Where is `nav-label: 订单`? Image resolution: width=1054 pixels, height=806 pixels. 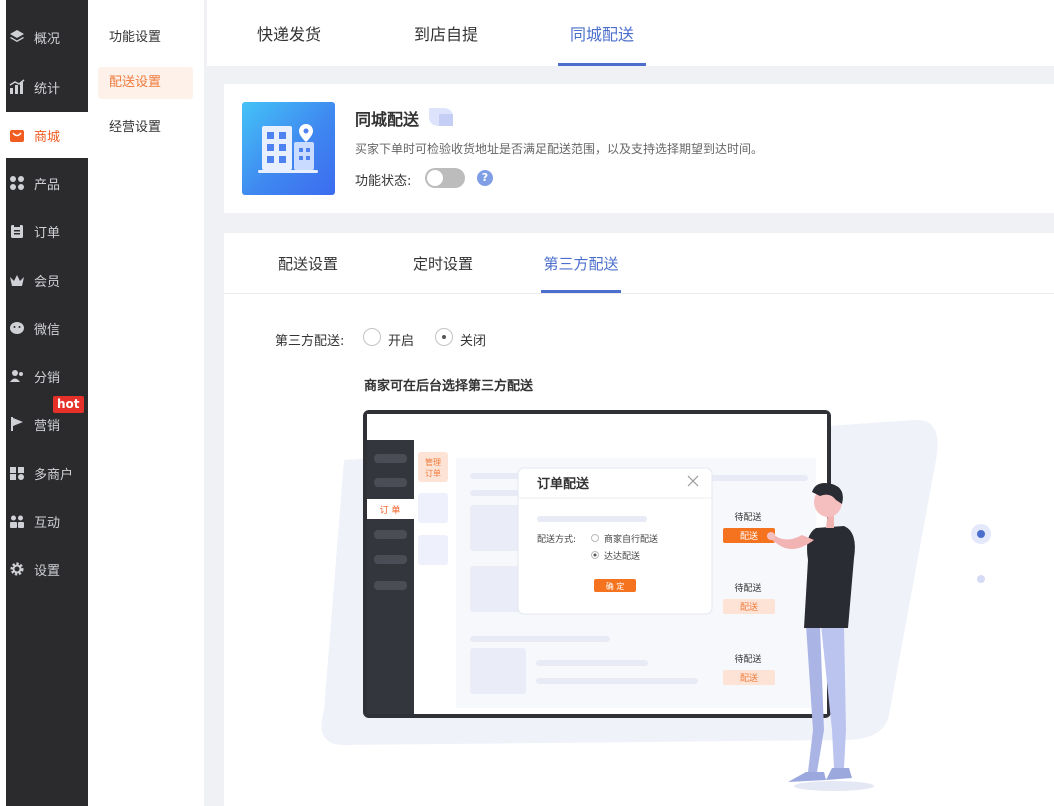 nav-label: 订单 is located at coordinates (47, 233).